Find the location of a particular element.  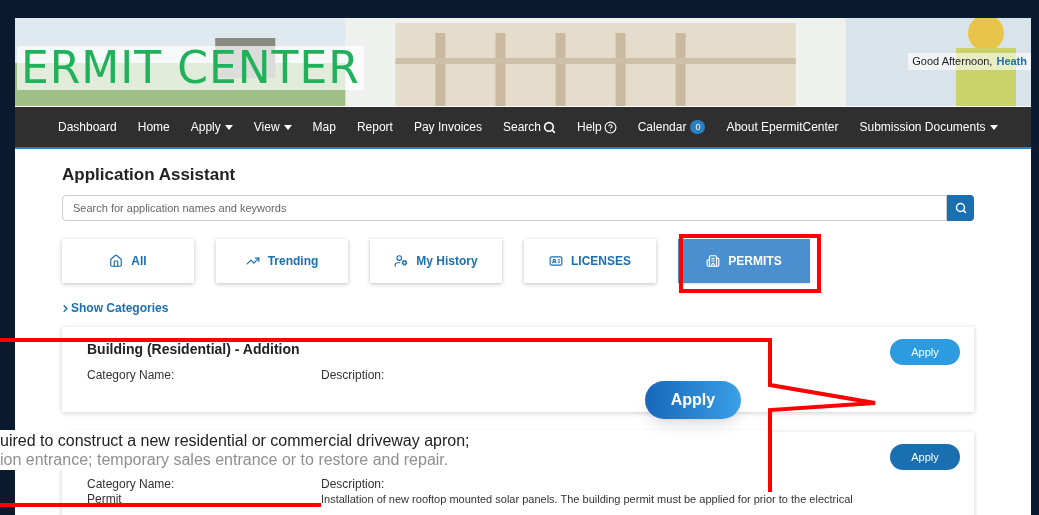

building-icon is located at coordinates (713, 261).